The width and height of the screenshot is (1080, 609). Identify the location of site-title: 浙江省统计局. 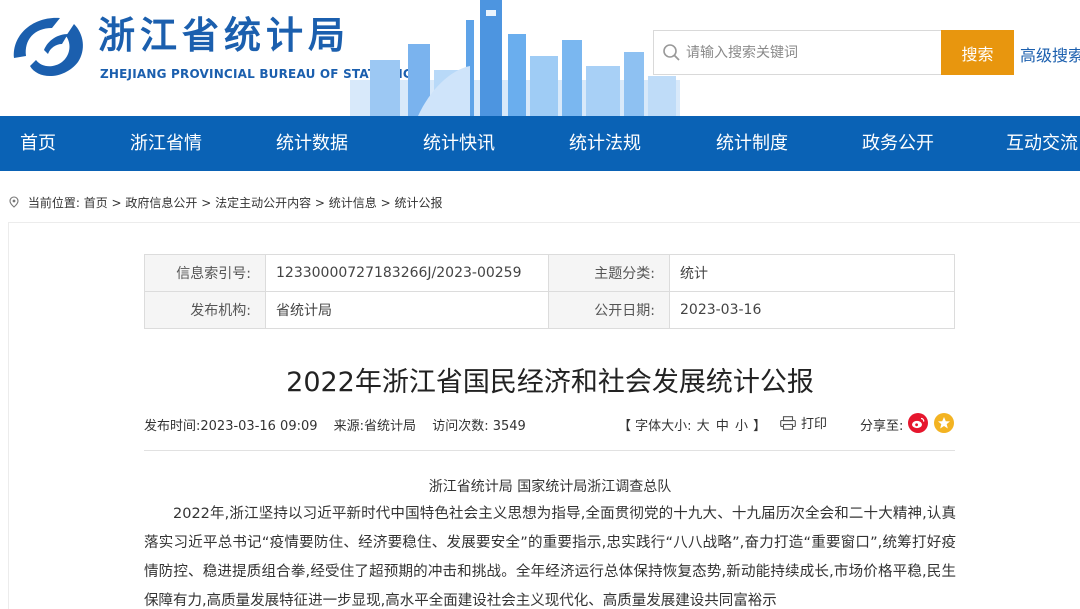
(224, 35).